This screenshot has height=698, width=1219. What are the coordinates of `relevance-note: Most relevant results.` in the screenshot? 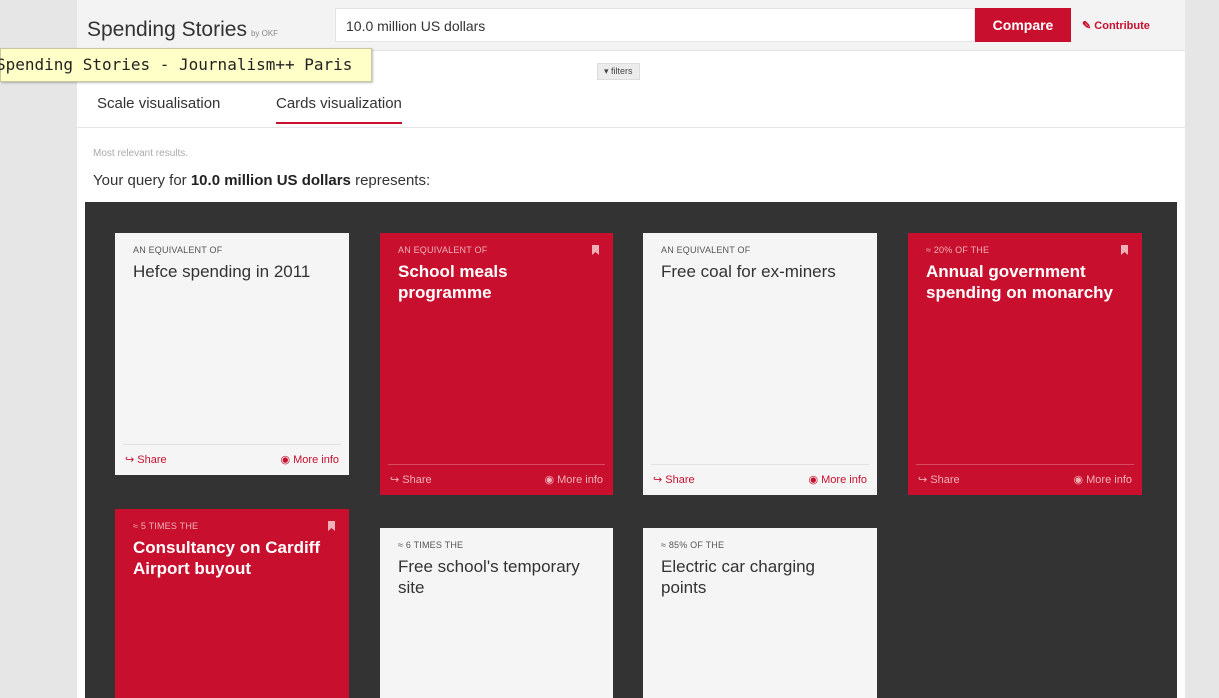 It's located at (141, 153).